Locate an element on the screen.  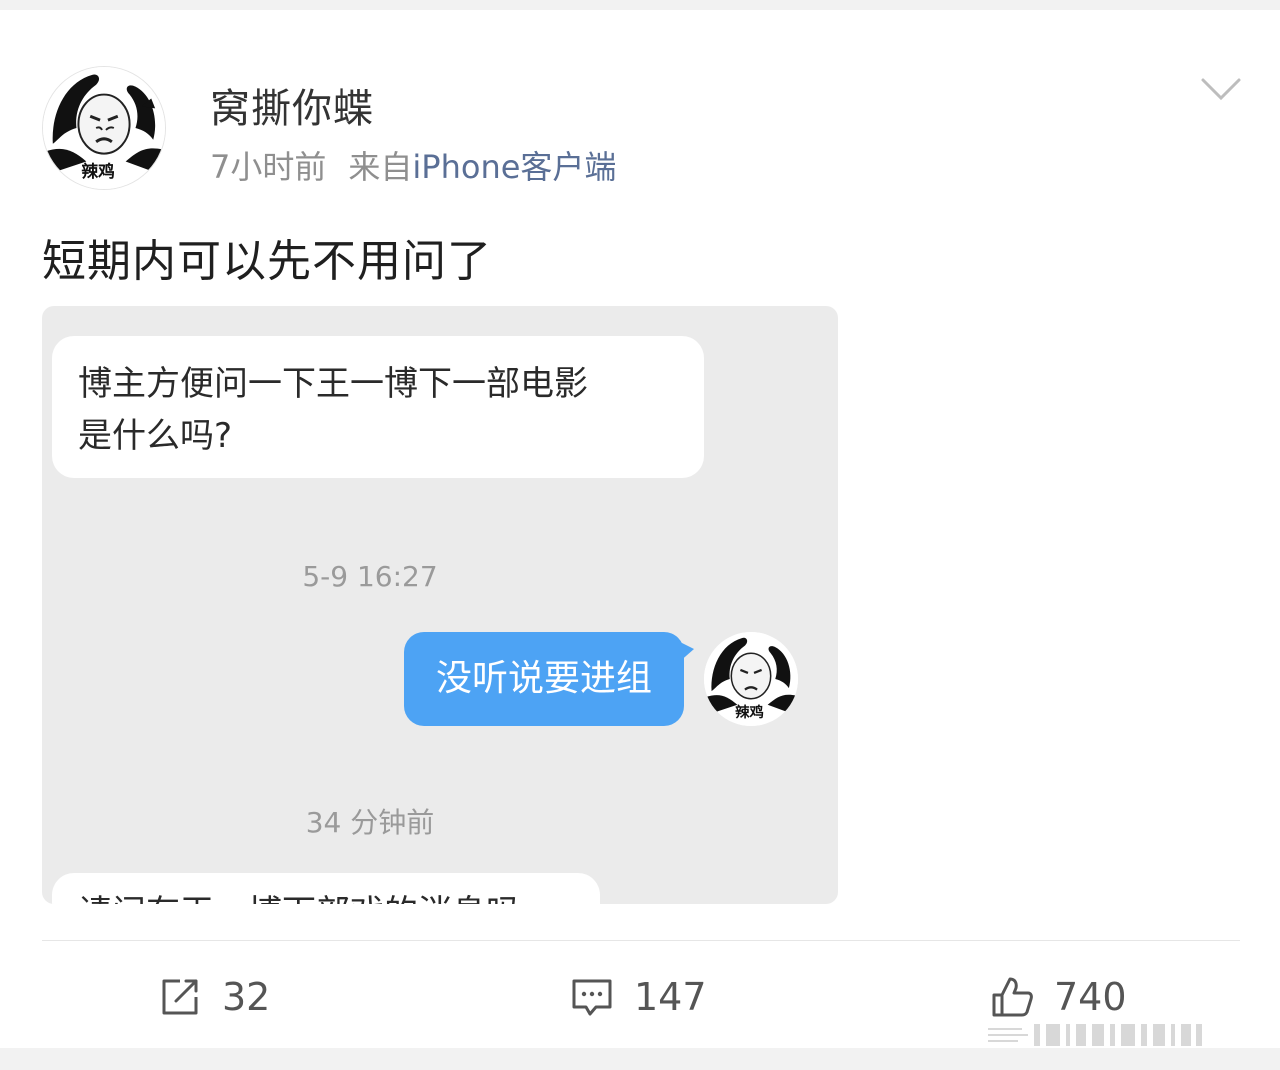
comment-icon is located at coordinates (592, 997).